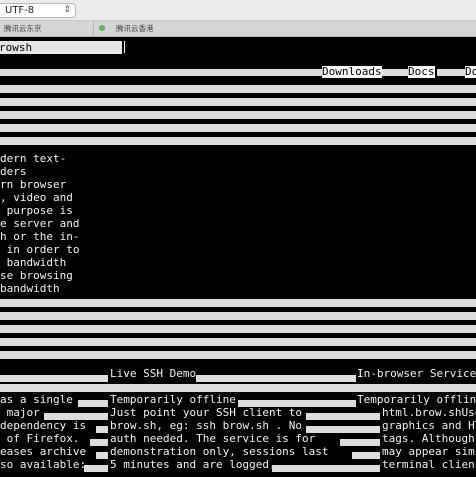 This screenshot has width=476, height=477. Describe the element at coordinates (38, 10) in the screenshot. I see `encoding-select: UTF-8 ⇕` at that location.